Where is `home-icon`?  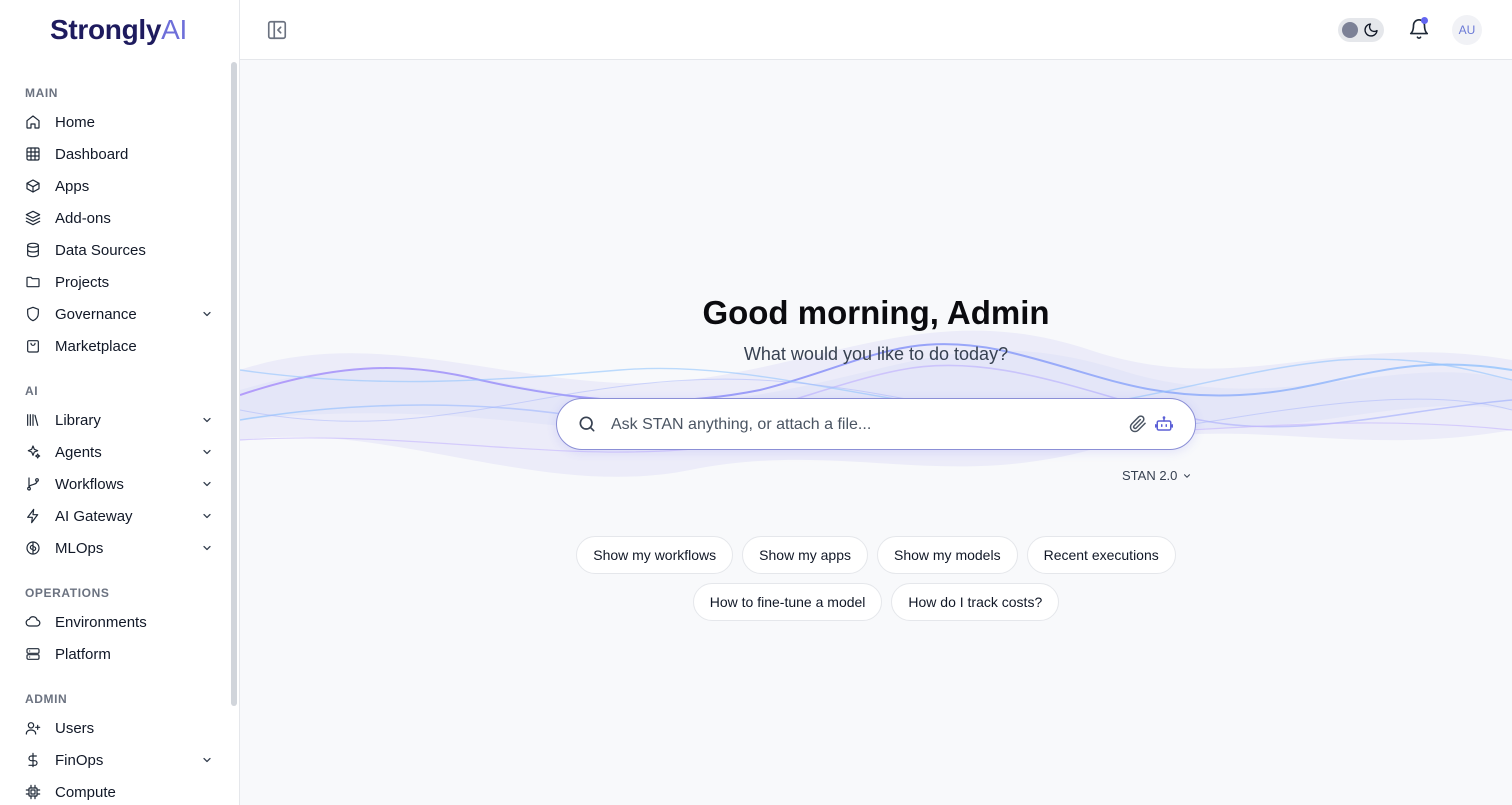
home-icon is located at coordinates (33, 122).